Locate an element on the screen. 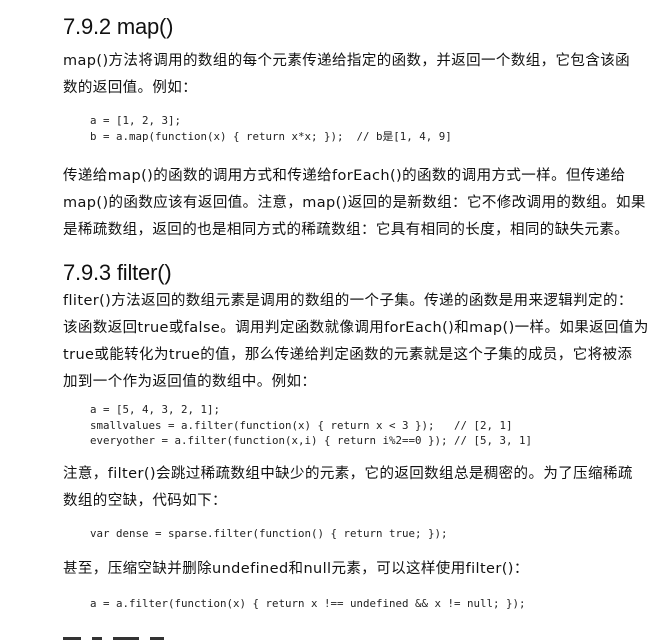 This screenshot has width=654, height=641. text-line: 是稀疏数组，返回的也是相同方式的稀疏数组：它具有相同的长度，相同的缺失元素。 is located at coordinates (346, 230).